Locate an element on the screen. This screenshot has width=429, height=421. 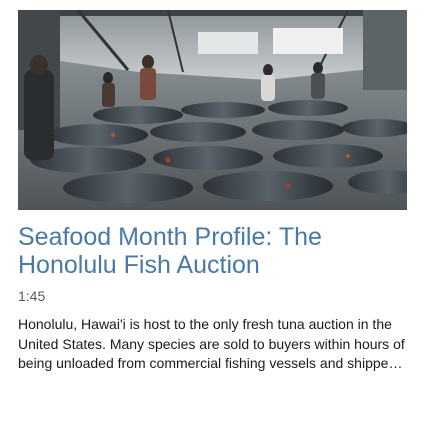
video-duration: 1:45 is located at coordinates (32, 296).